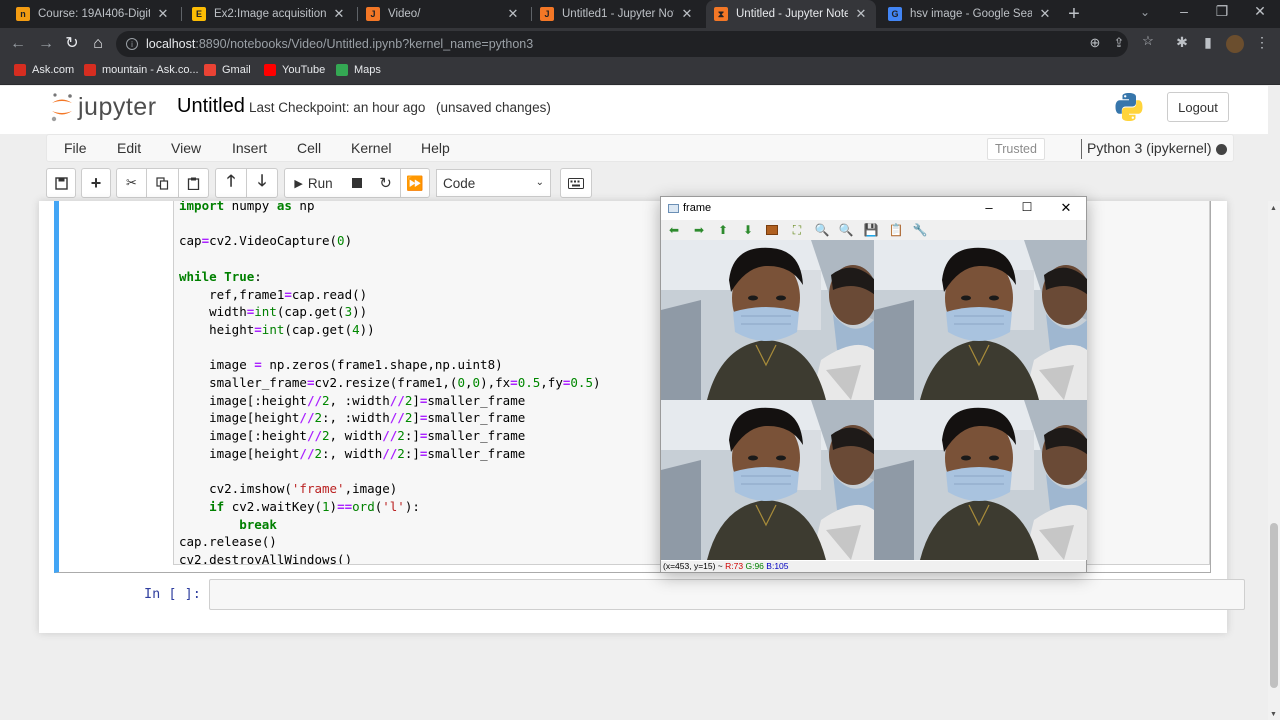 This screenshot has width=1280, height=720. What do you see at coordinates (249, 148) in the screenshot?
I see `menu-insert: Insert` at bounding box center [249, 148].